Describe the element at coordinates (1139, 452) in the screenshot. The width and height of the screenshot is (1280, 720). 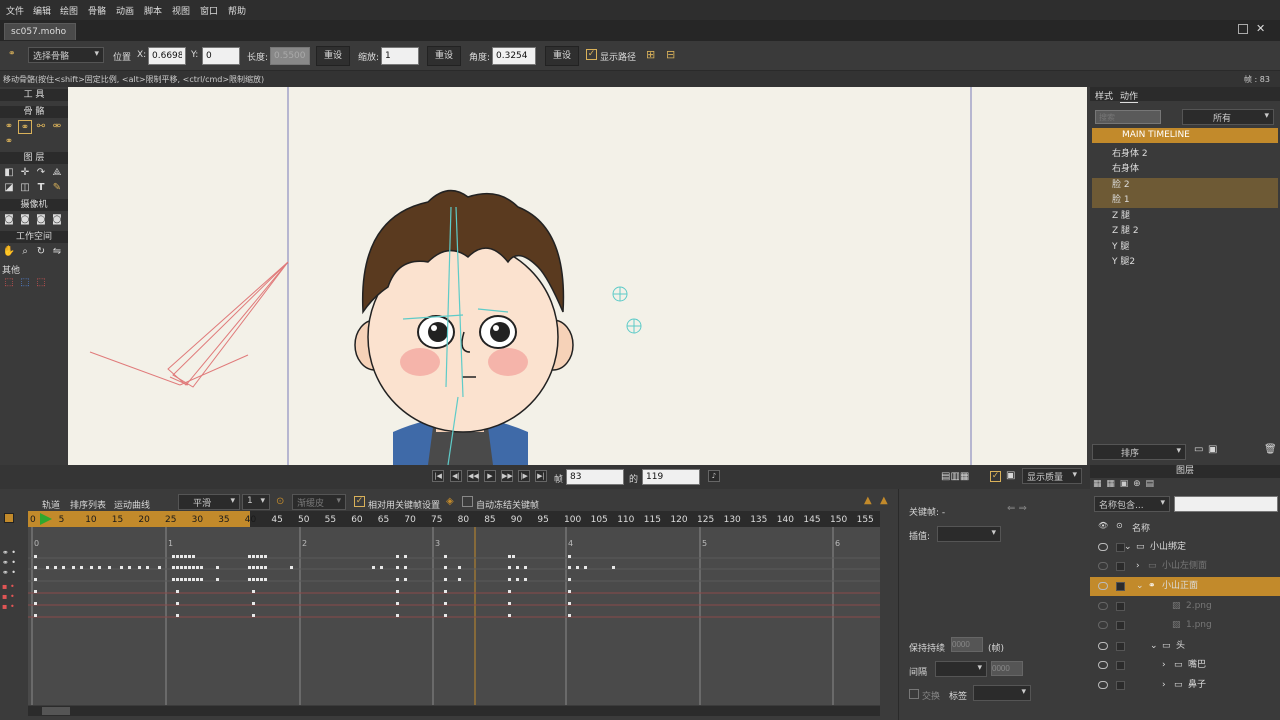
I see `sort-dropdown: 排序 ▾` at that location.